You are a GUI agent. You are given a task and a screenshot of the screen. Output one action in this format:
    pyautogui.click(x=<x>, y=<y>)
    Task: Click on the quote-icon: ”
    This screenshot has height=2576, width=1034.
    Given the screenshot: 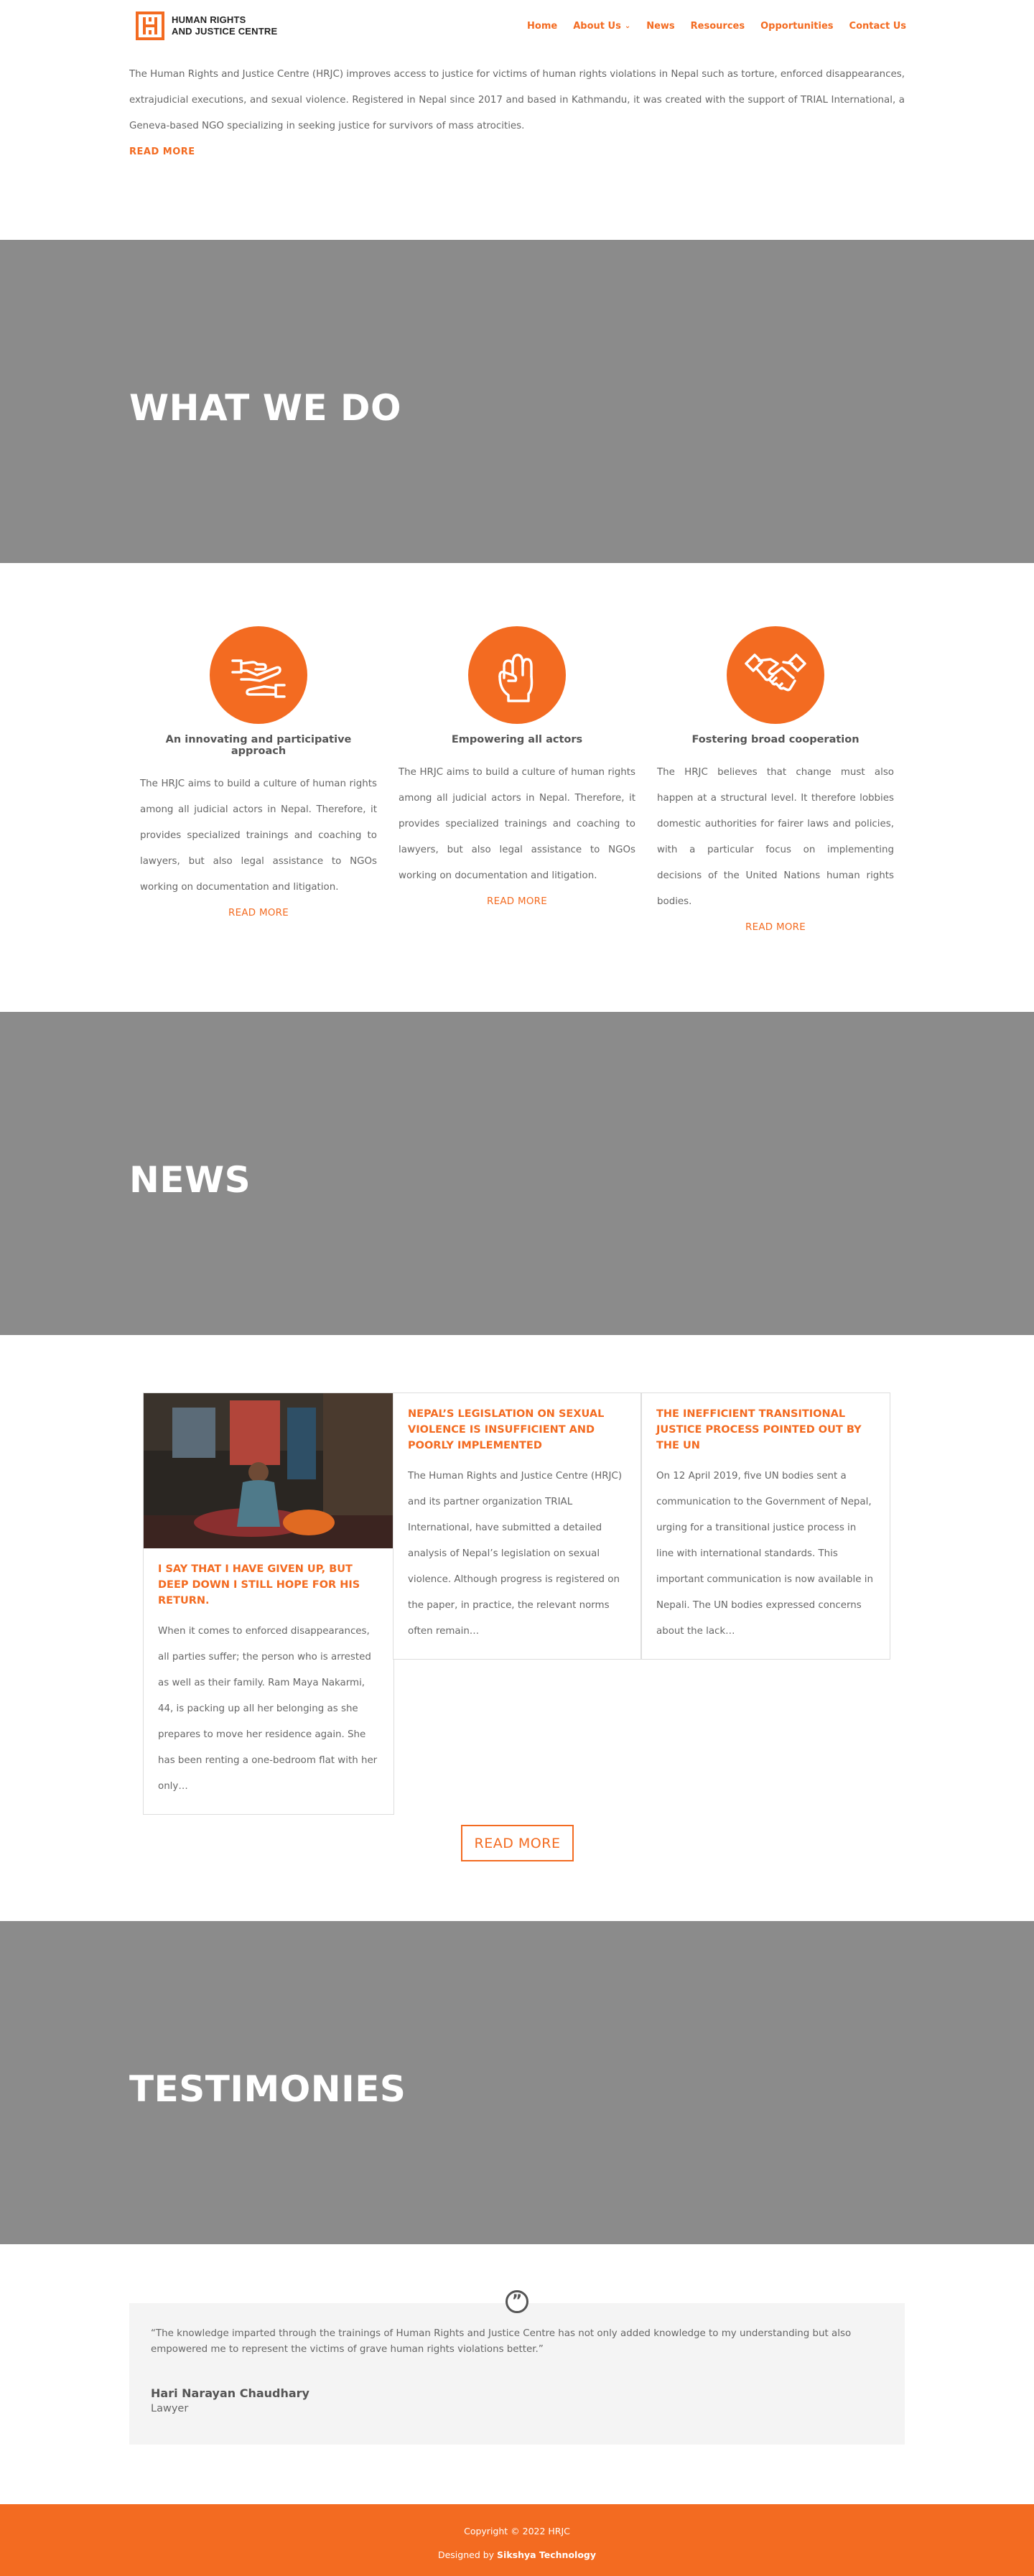 What is the action you would take?
    pyautogui.click(x=517, y=2301)
    